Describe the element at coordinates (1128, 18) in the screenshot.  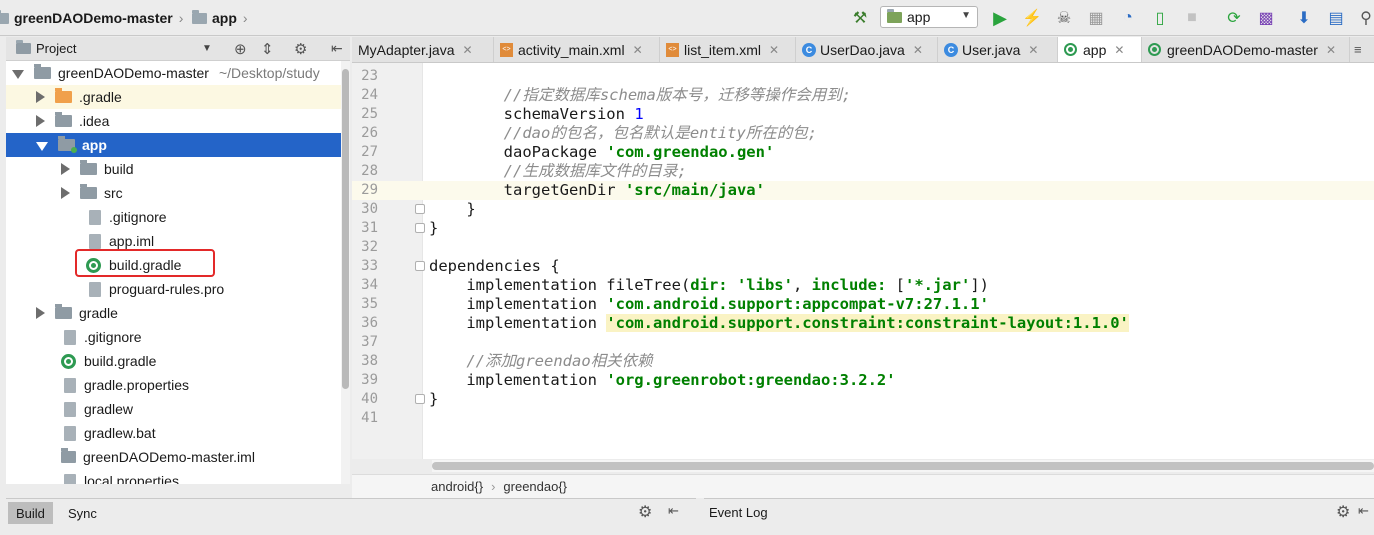
I see `profiler-icon: ◔` at that location.